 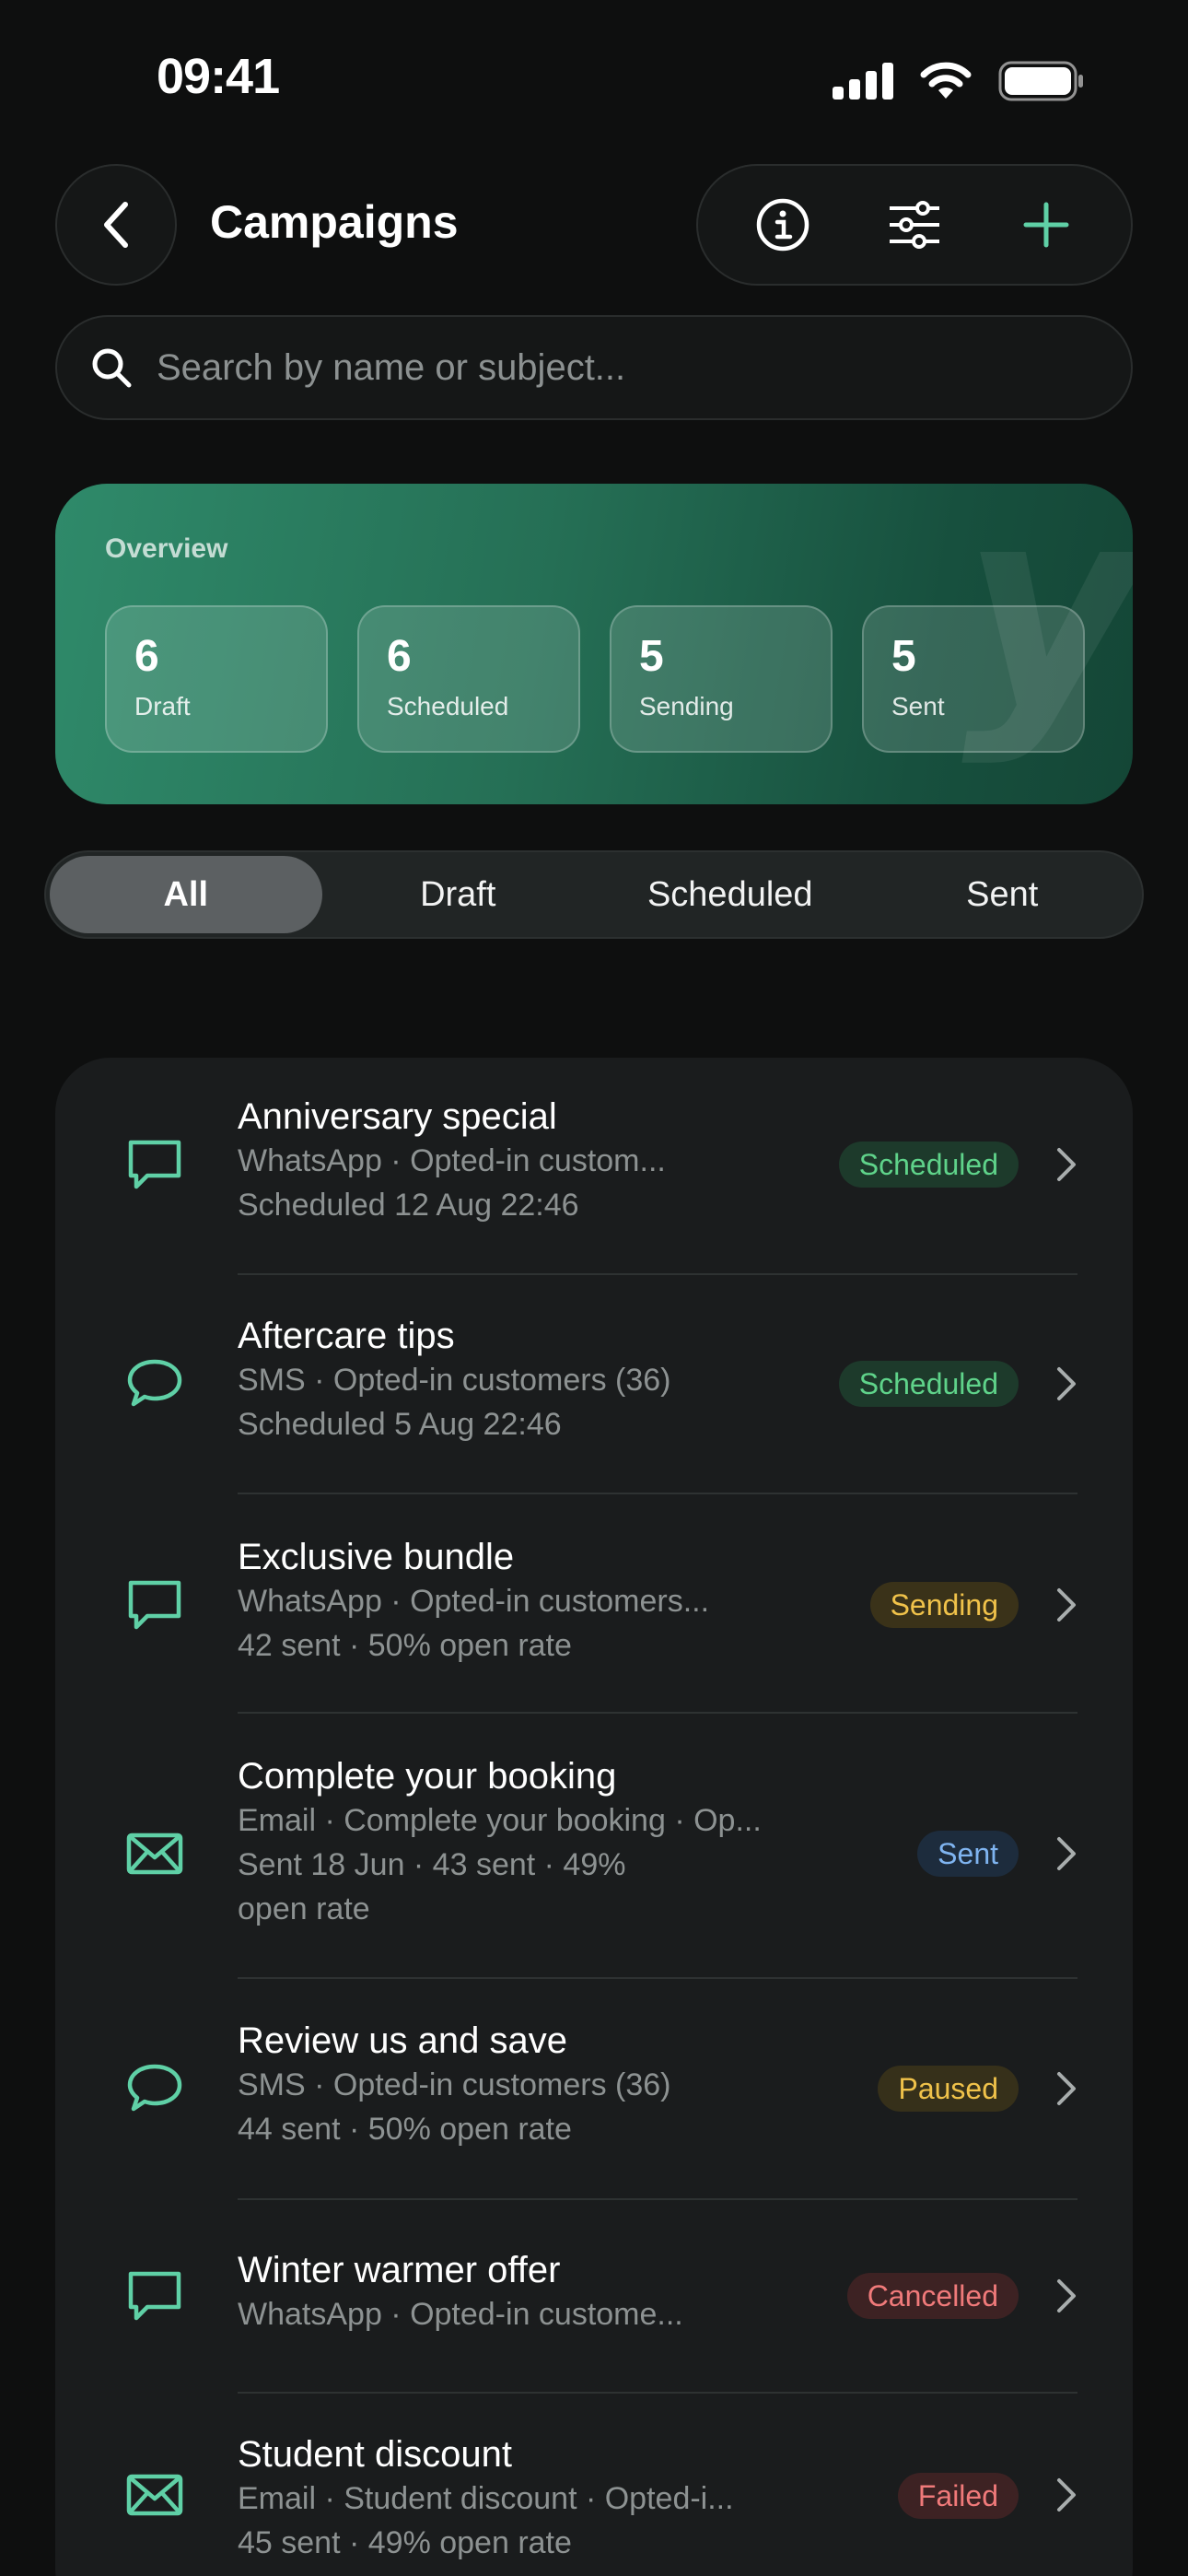 What do you see at coordinates (721, 679) in the screenshot?
I see `stat-card-sending: 5 Sending` at bounding box center [721, 679].